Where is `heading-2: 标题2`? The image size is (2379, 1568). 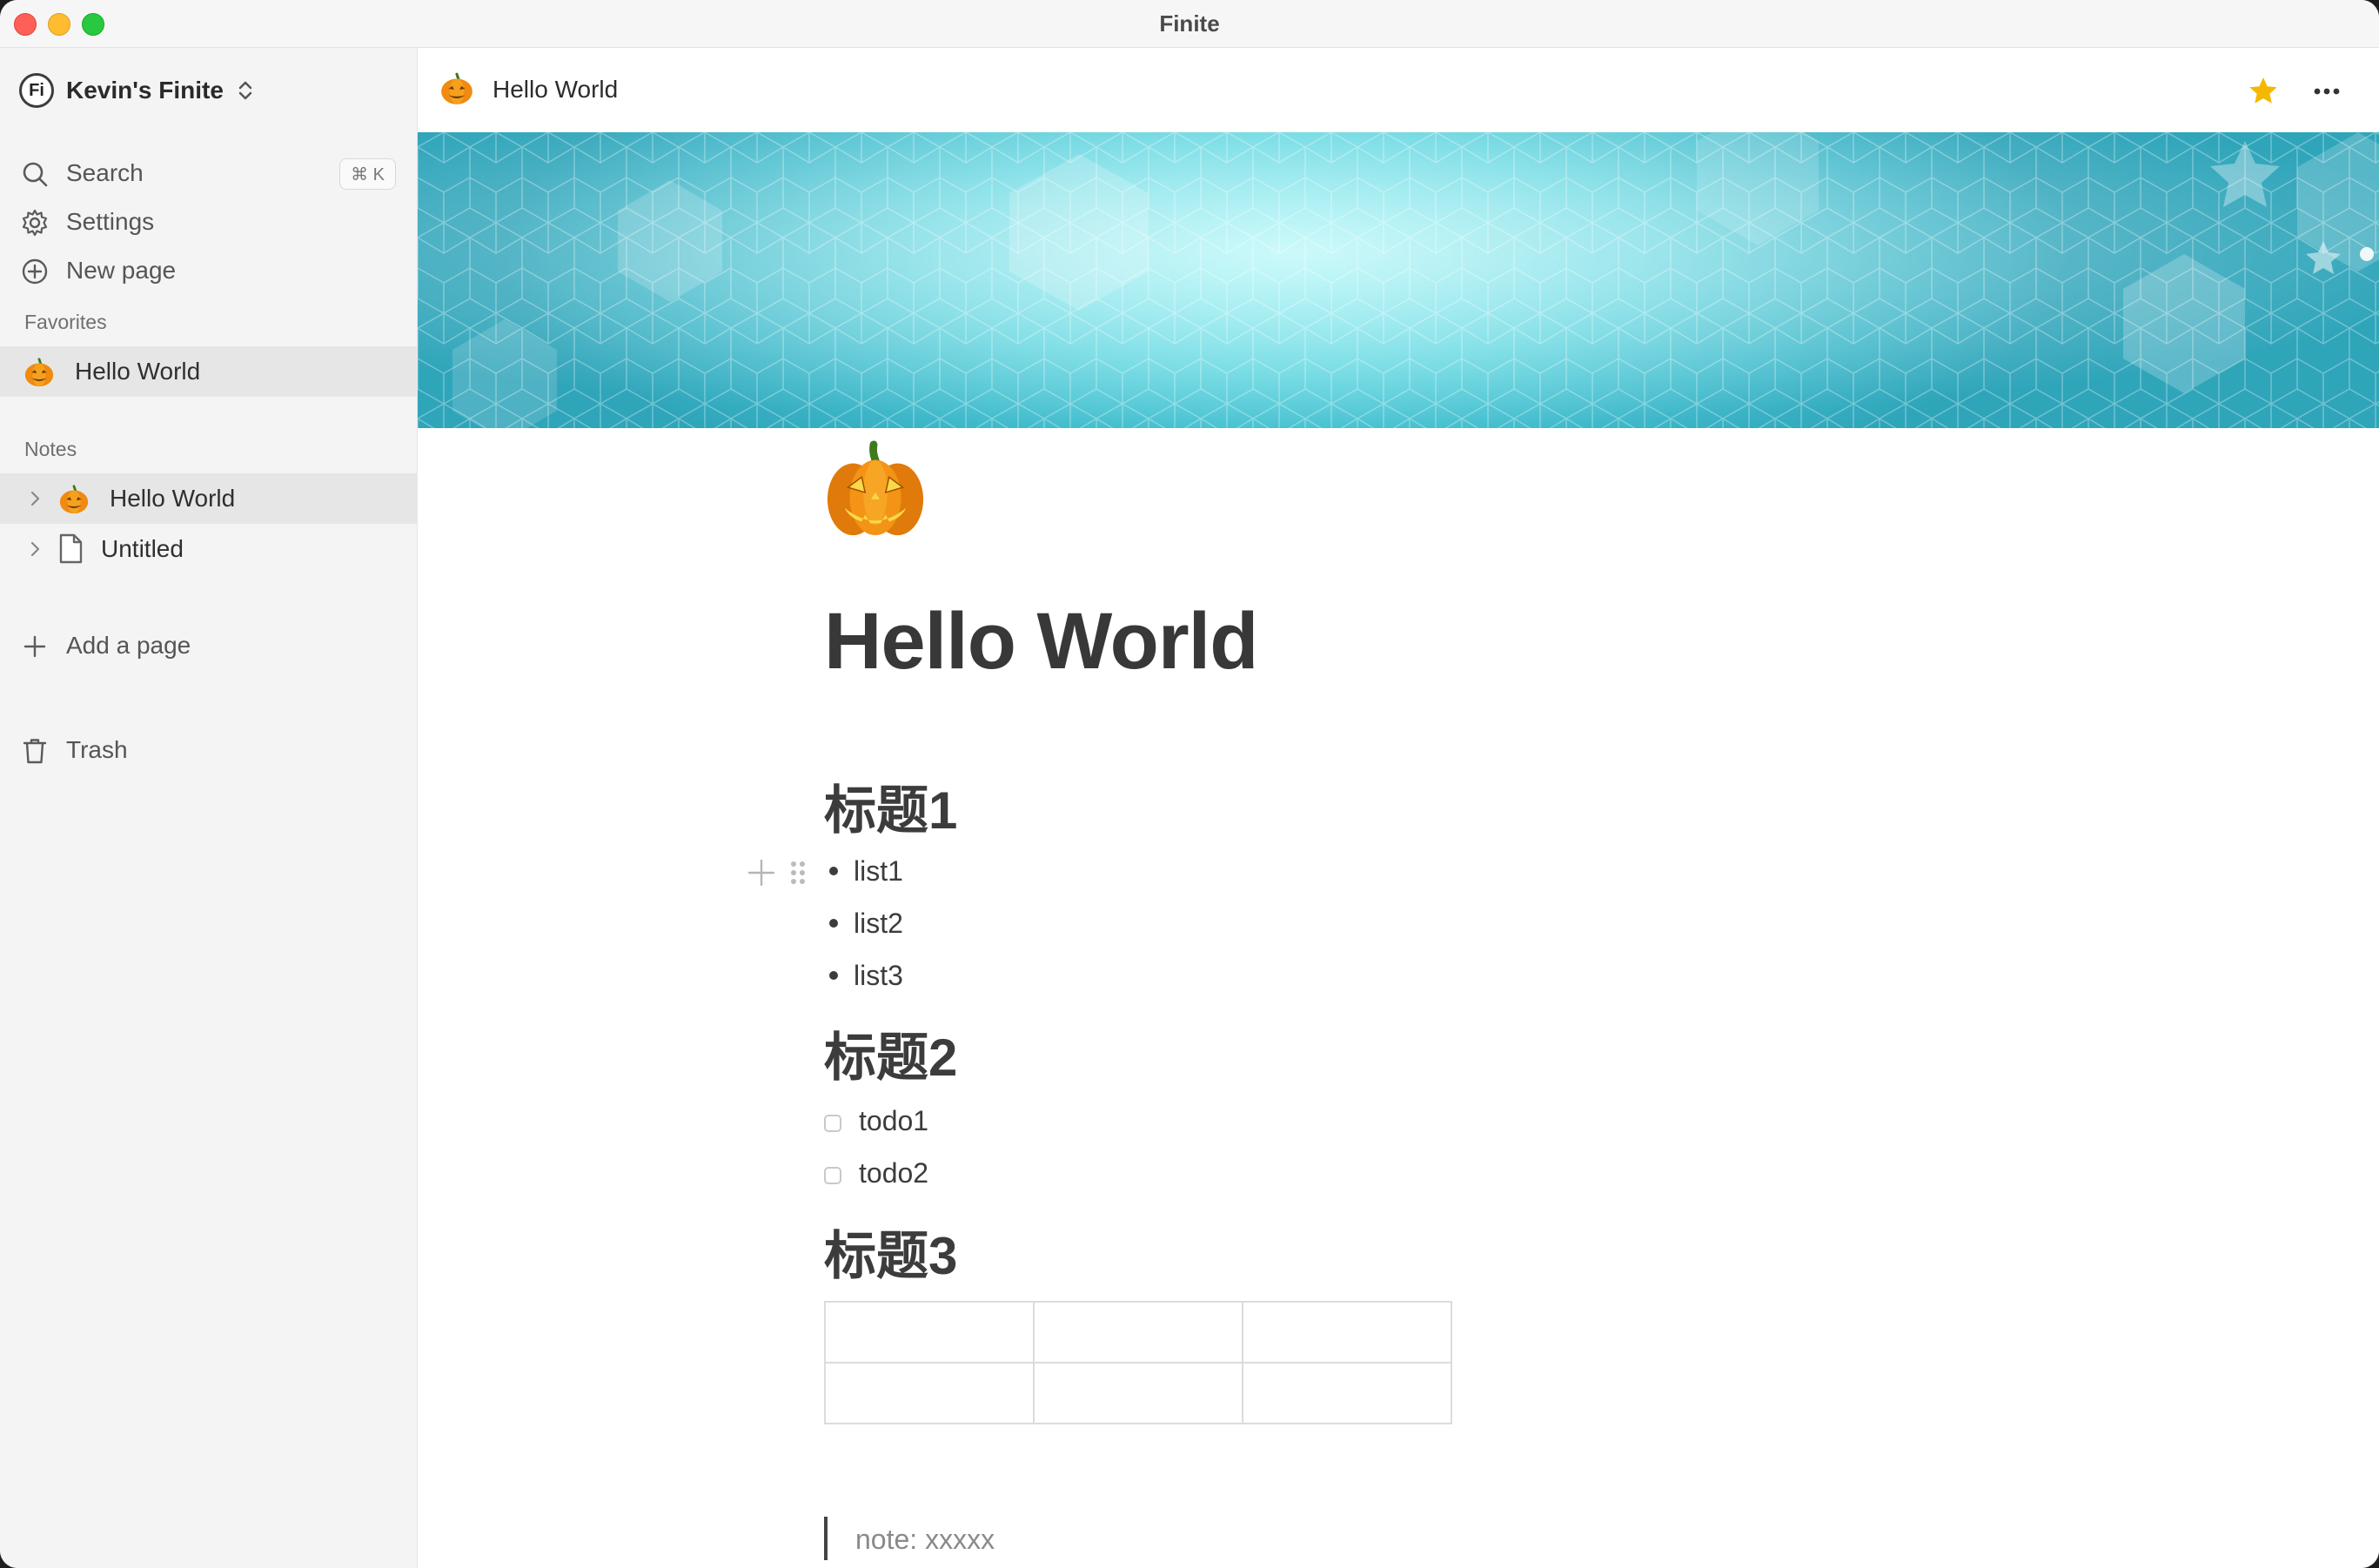
heading-2: 标题2 is located at coordinates (890, 1053).